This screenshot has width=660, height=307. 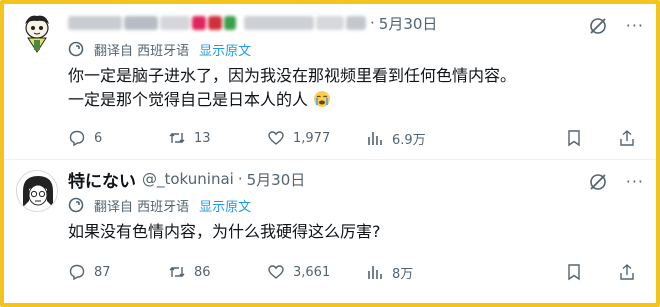 What do you see at coordinates (102, 179) in the screenshot?
I see `author-name: 特にない` at bounding box center [102, 179].